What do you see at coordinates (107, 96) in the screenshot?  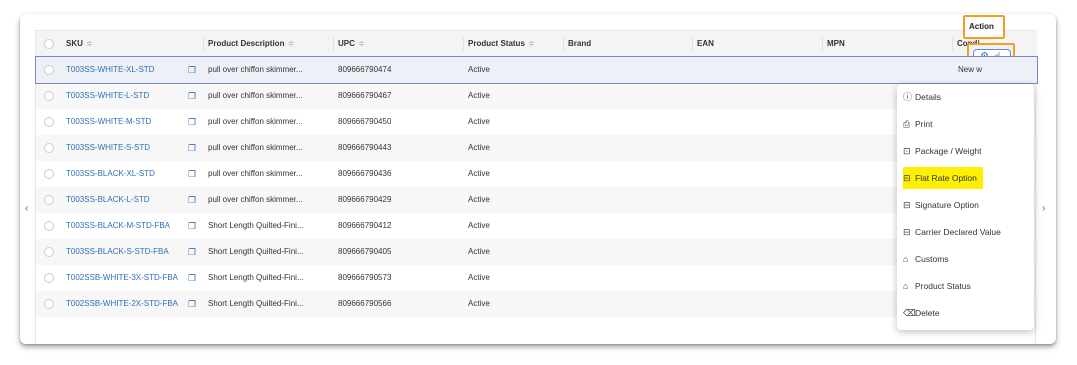 I see `sku-link: T003SS-WHITE-L-STD` at bounding box center [107, 96].